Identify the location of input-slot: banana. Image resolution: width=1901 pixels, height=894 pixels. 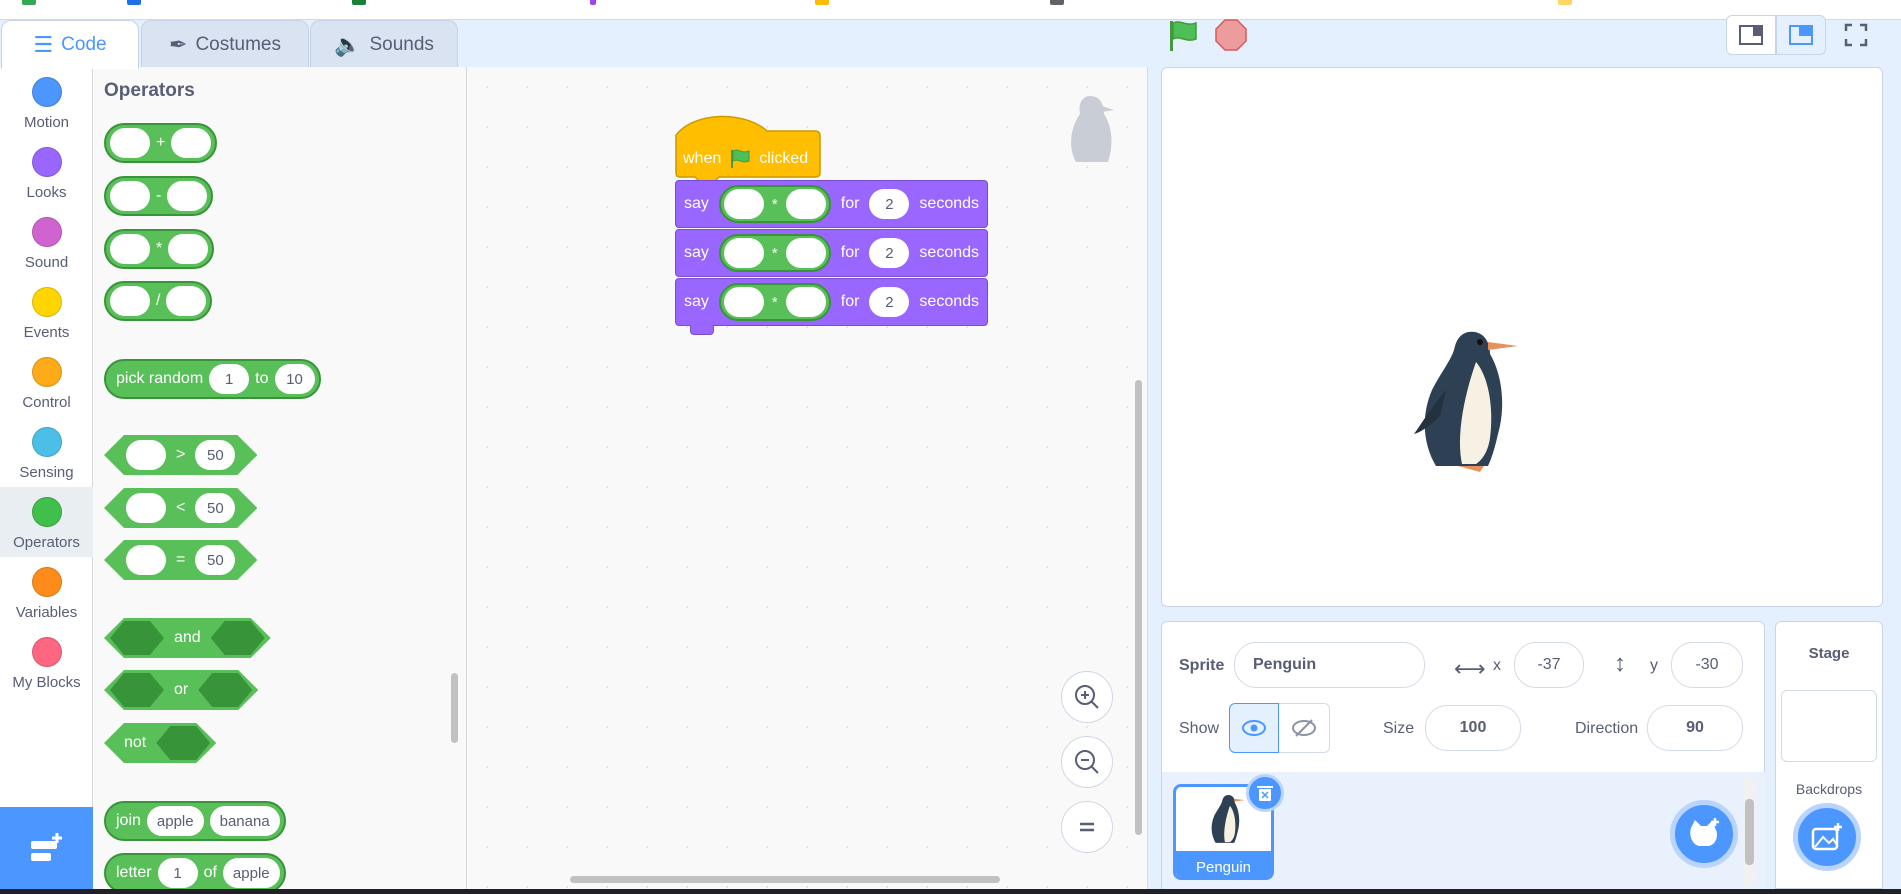
(244, 821).